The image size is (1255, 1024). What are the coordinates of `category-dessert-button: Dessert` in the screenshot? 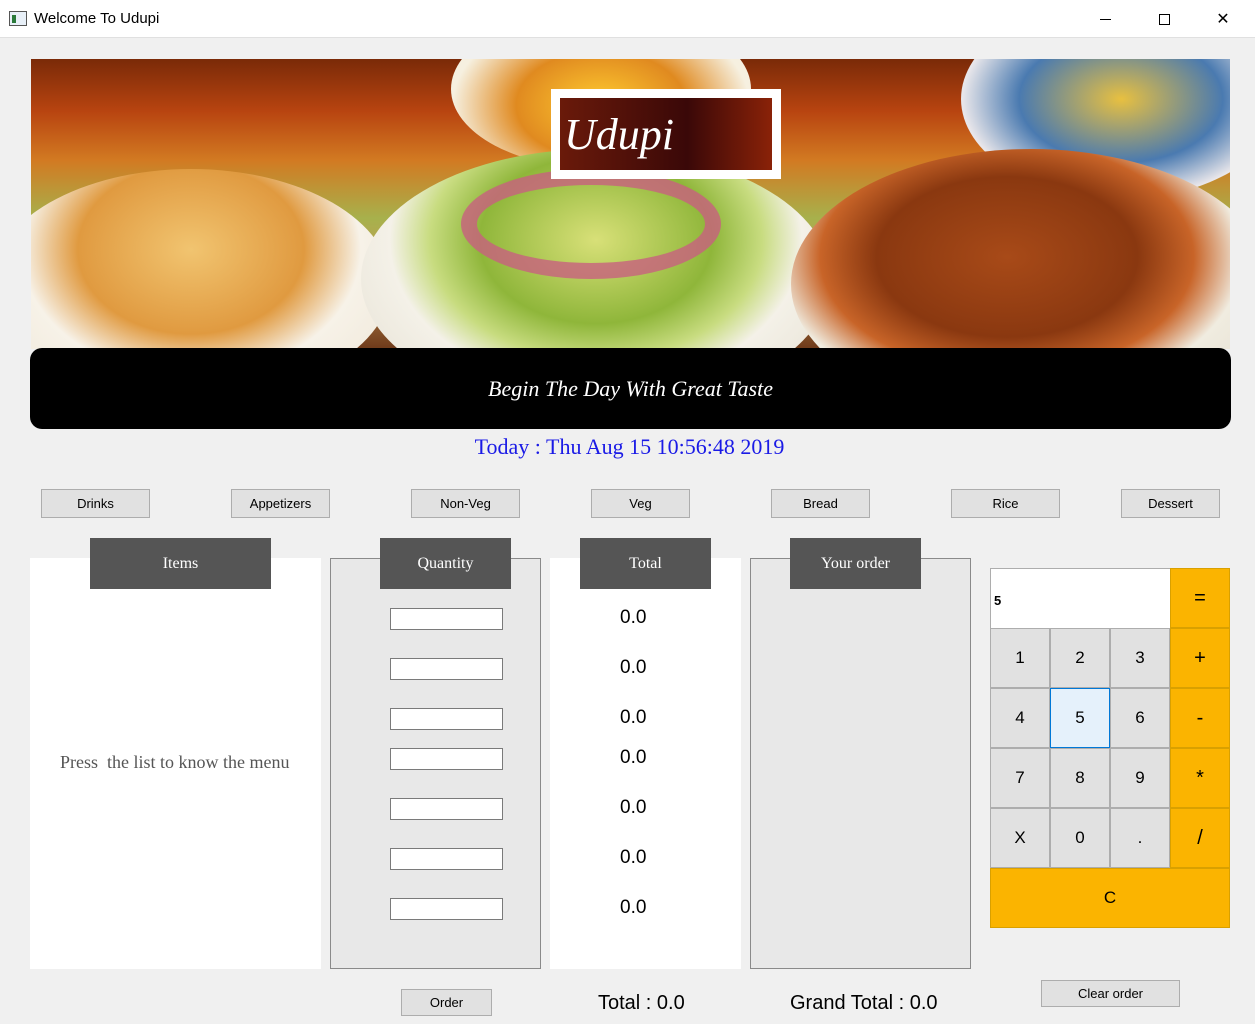 It's located at (1170, 503).